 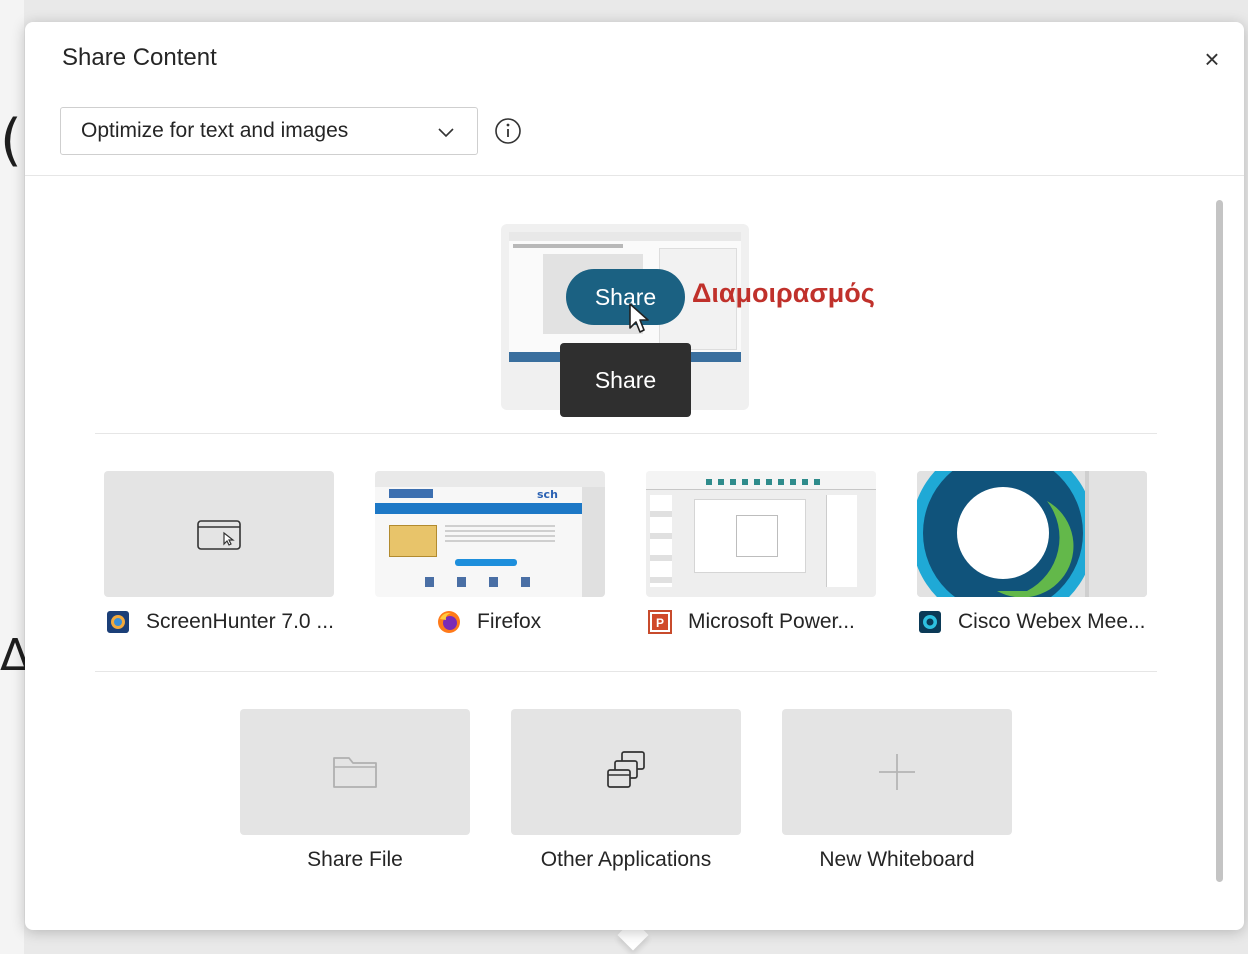 I want to click on optimize-dropdown: Optimize for text and images, so click(x=269, y=131).